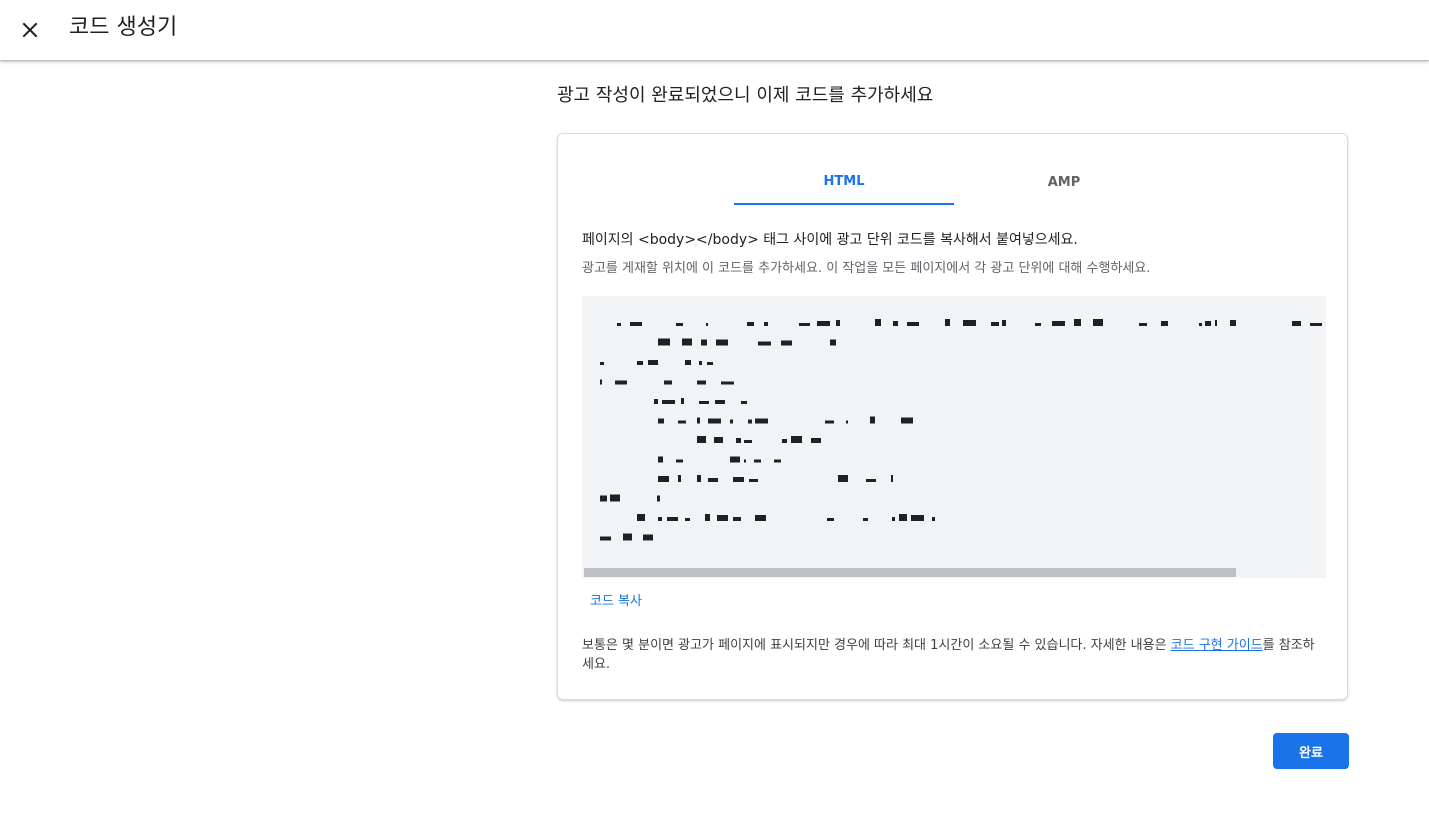  I want to click on close-button, so click(30, 30).